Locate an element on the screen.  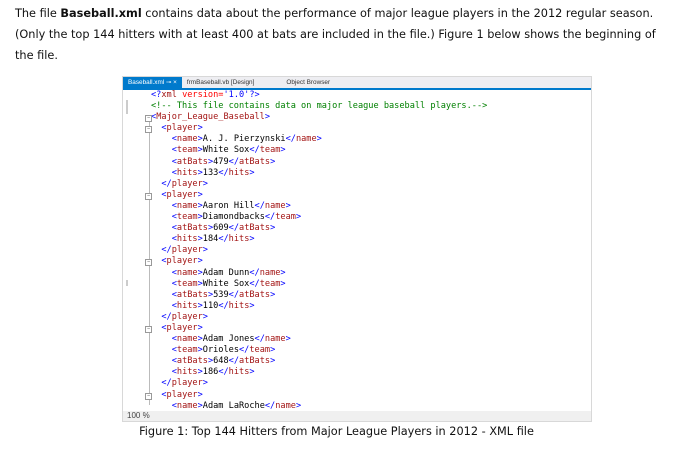
code-line: <name>A. J. Pierzynski</name> is located at coordinates (319, 139).